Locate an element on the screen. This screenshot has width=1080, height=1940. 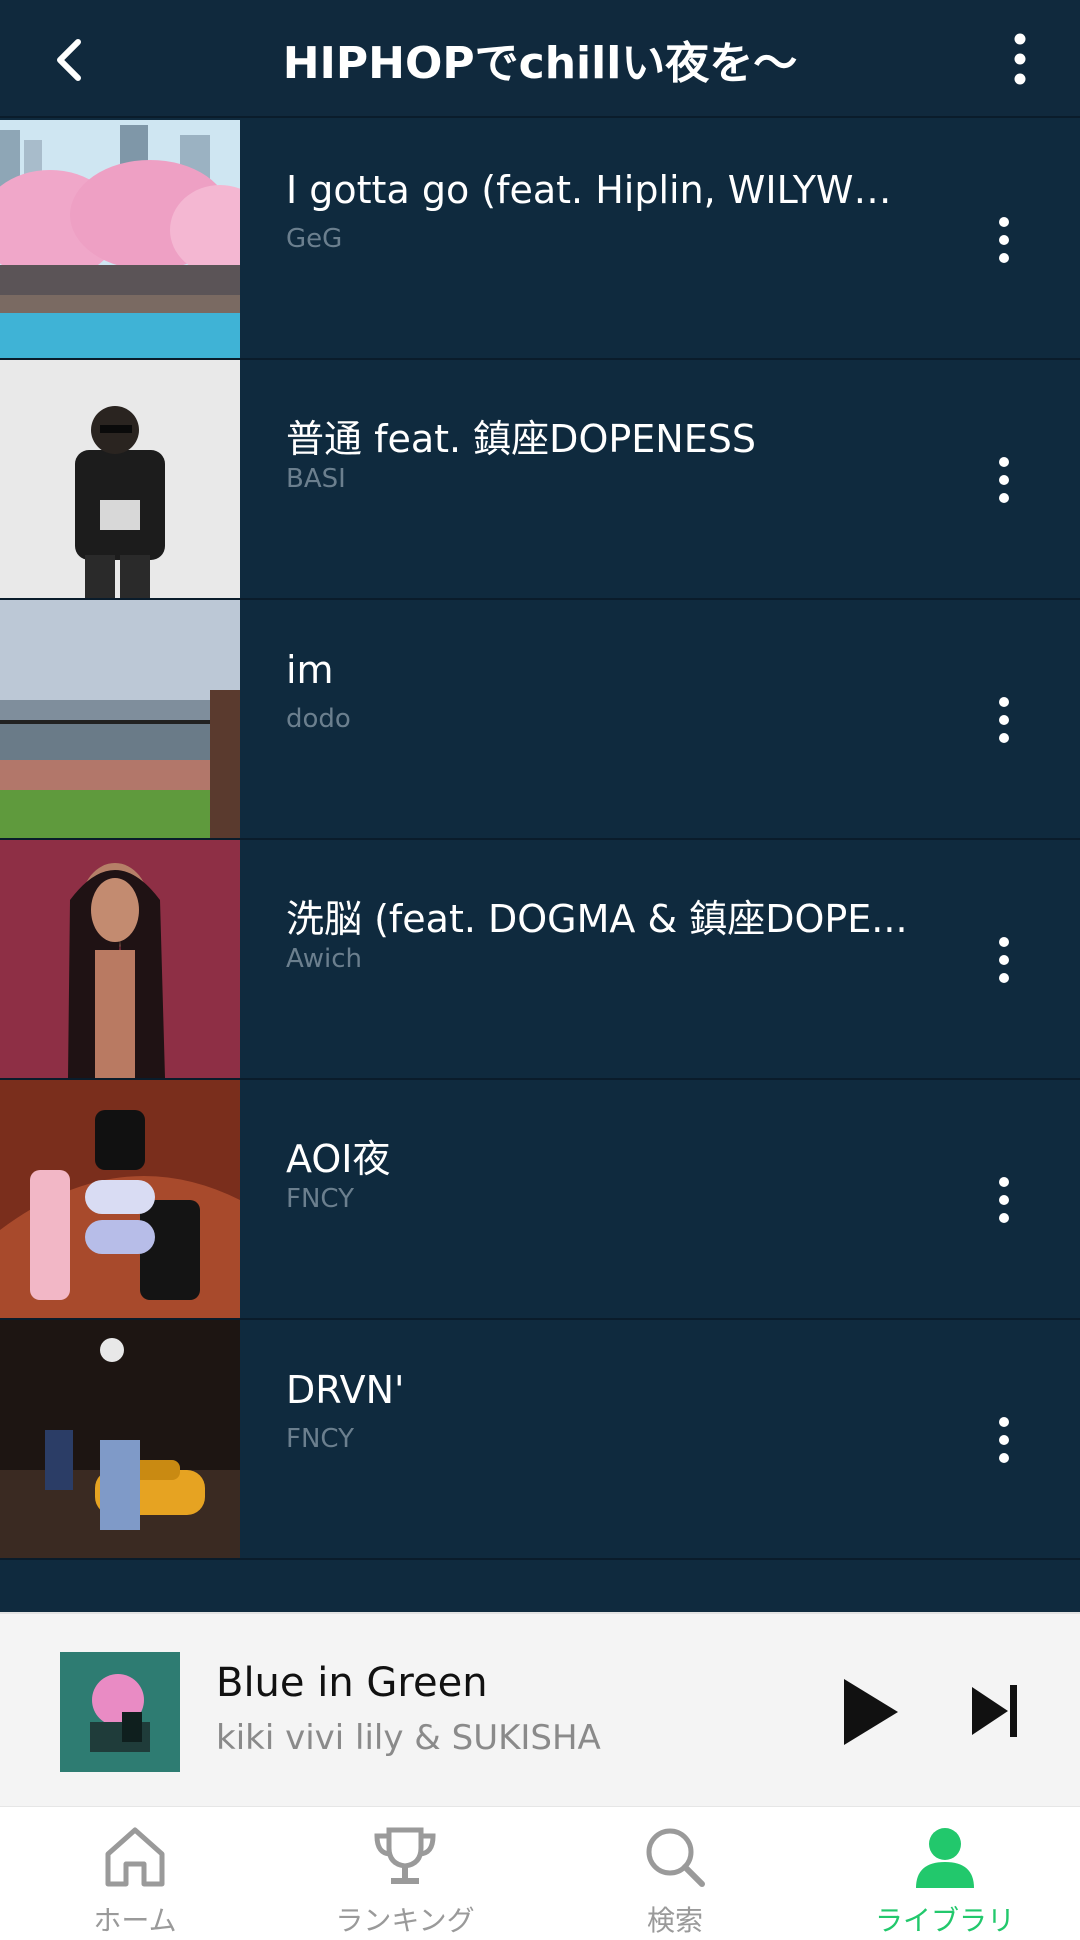
app-header: HIPHOPでchillい夜を〜 is located at coordinates (540, 59).